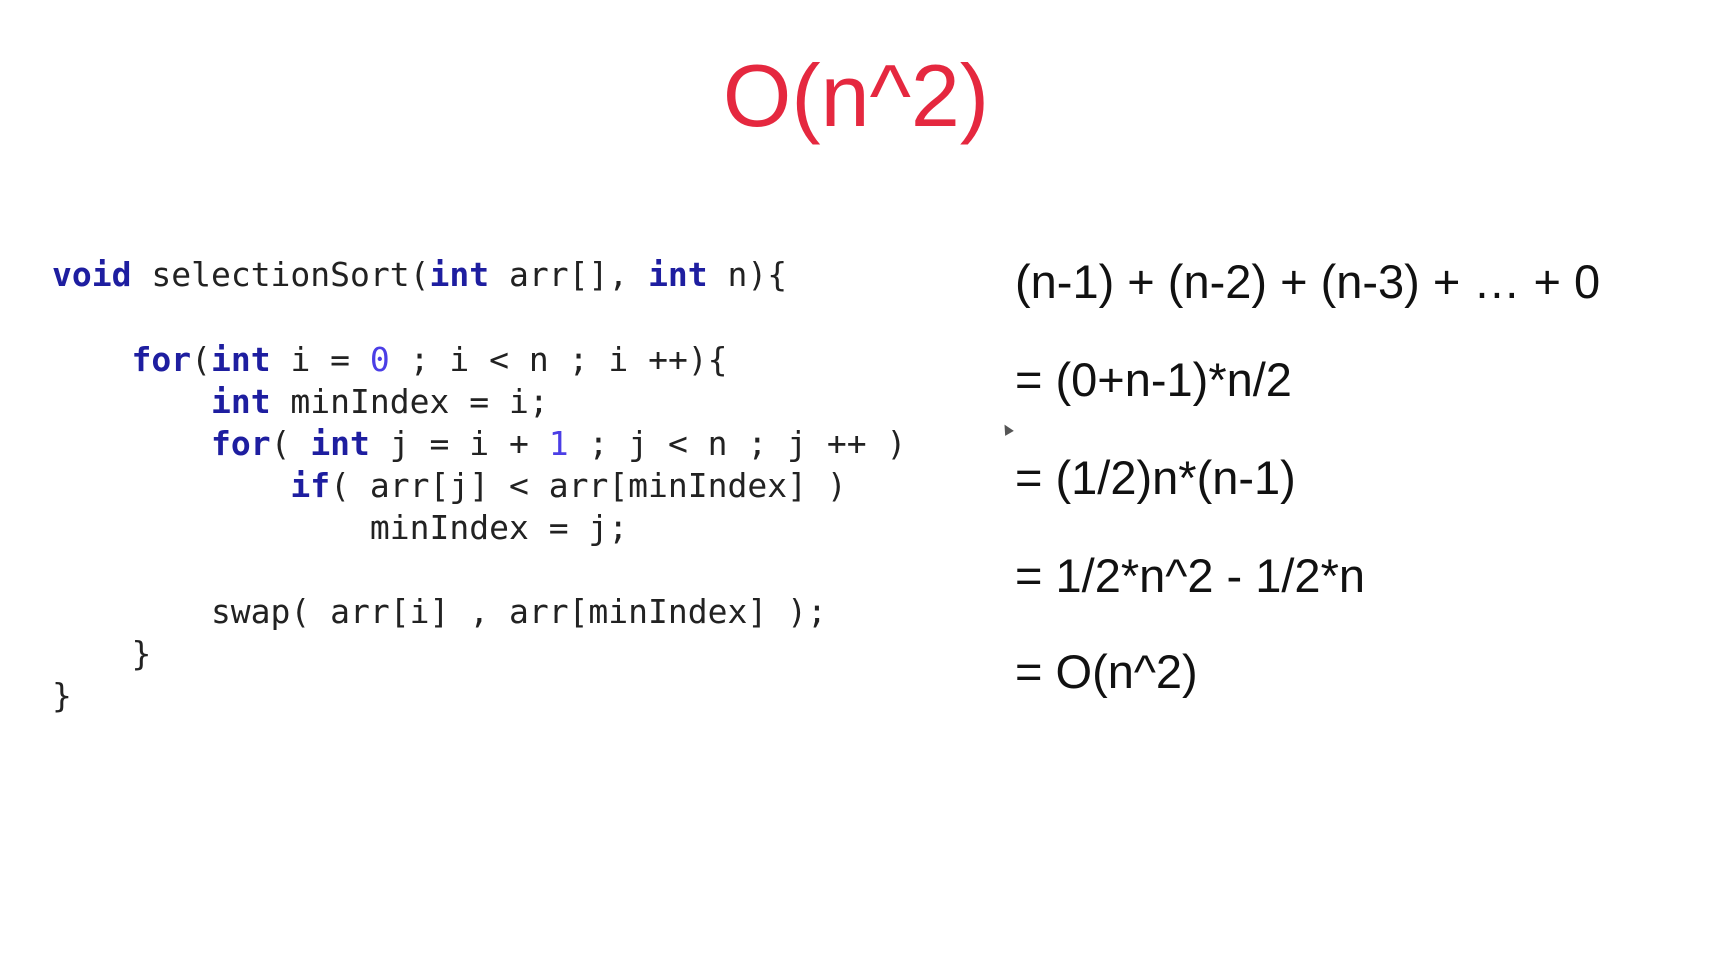  Describe the element at coordinates (92, 274) in the screenshot. I see `keyword: void` at that location.